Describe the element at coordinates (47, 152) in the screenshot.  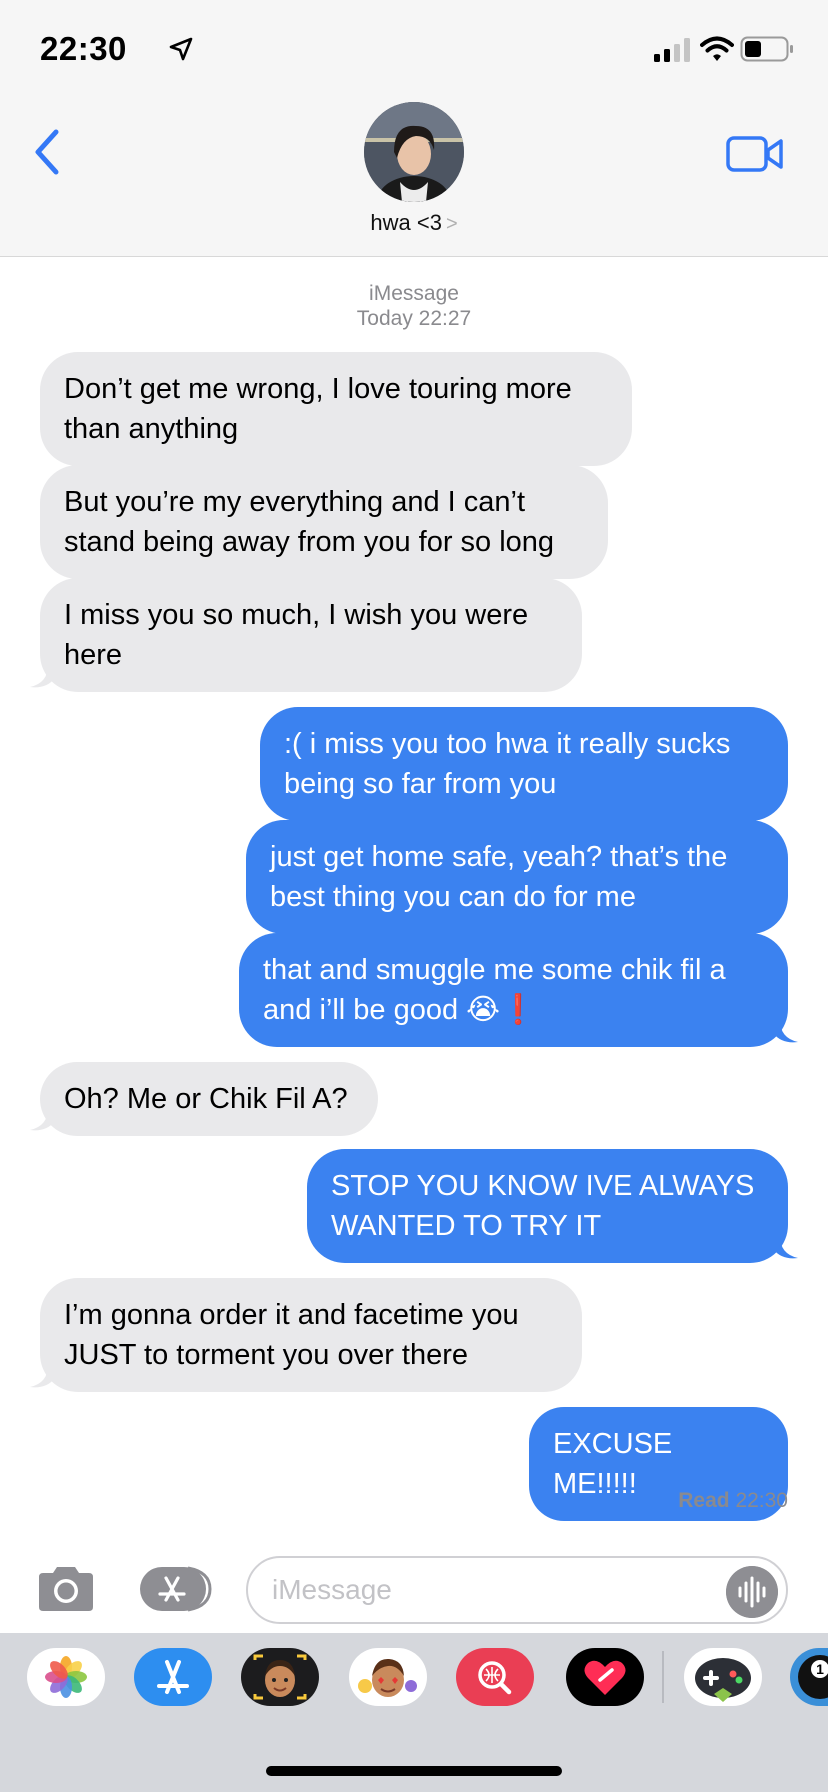
I see `back-chevron-icon` at that location.